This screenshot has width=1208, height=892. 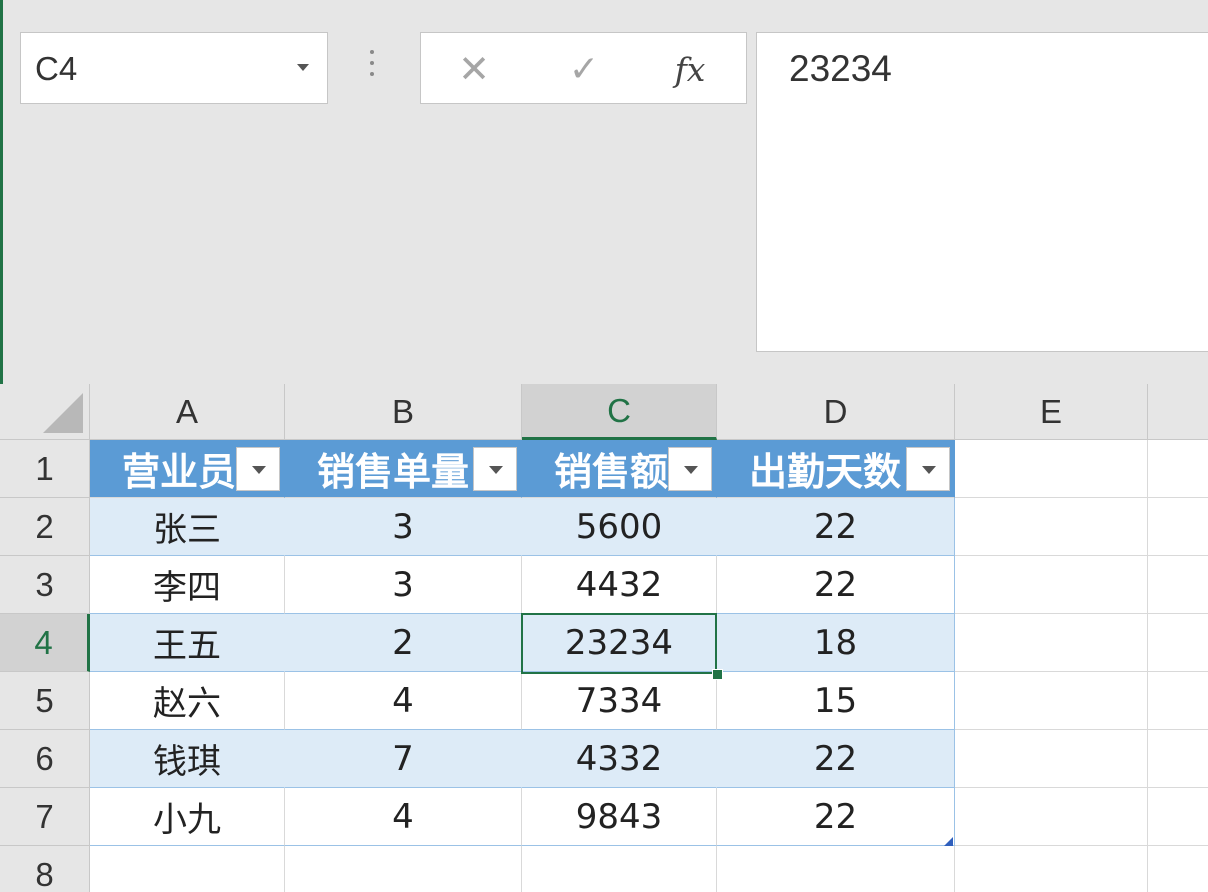 I want to click on table-header-cell: 出勤天数, so click(x=836, y=469).